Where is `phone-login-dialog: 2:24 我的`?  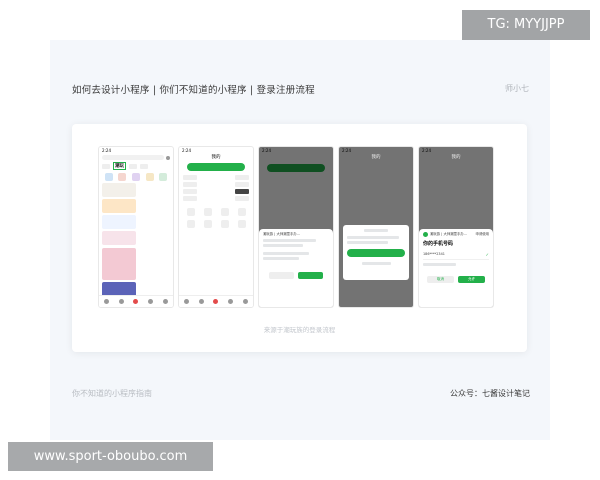 phone-login-dialog: 2:24 我的 is located at coordinates (376, 227).